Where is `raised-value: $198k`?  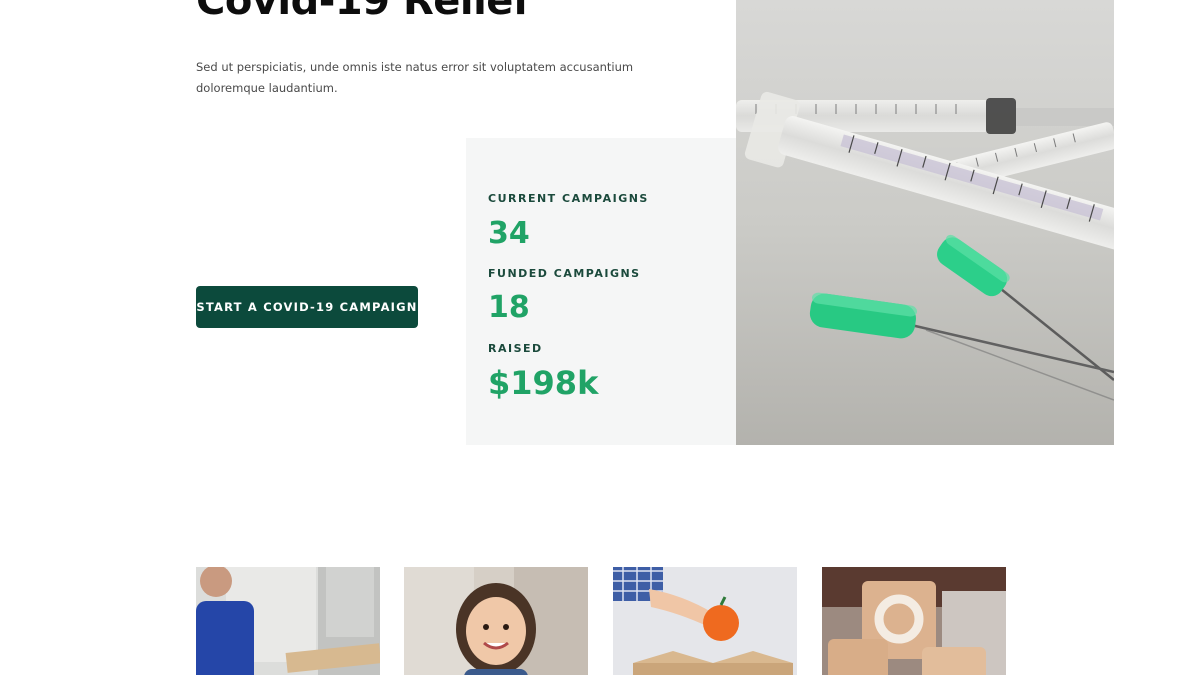
raised-value: $198k is located at coordinates (543, 383).